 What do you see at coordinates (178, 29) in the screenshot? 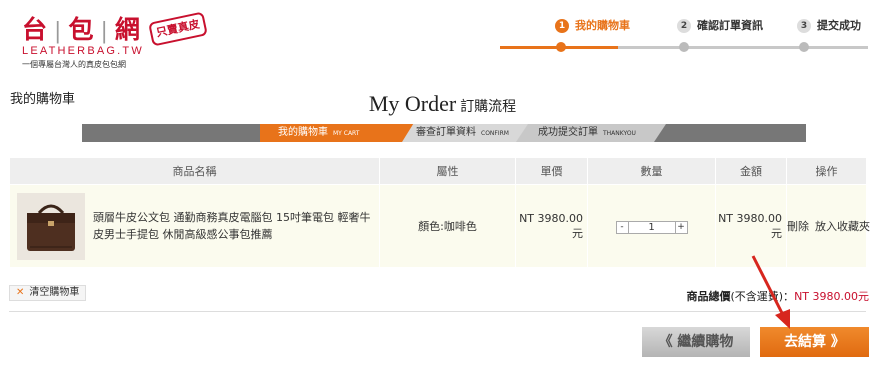
I see `logo-stamp: 只賣真皮` at bounding box center [178, 29].